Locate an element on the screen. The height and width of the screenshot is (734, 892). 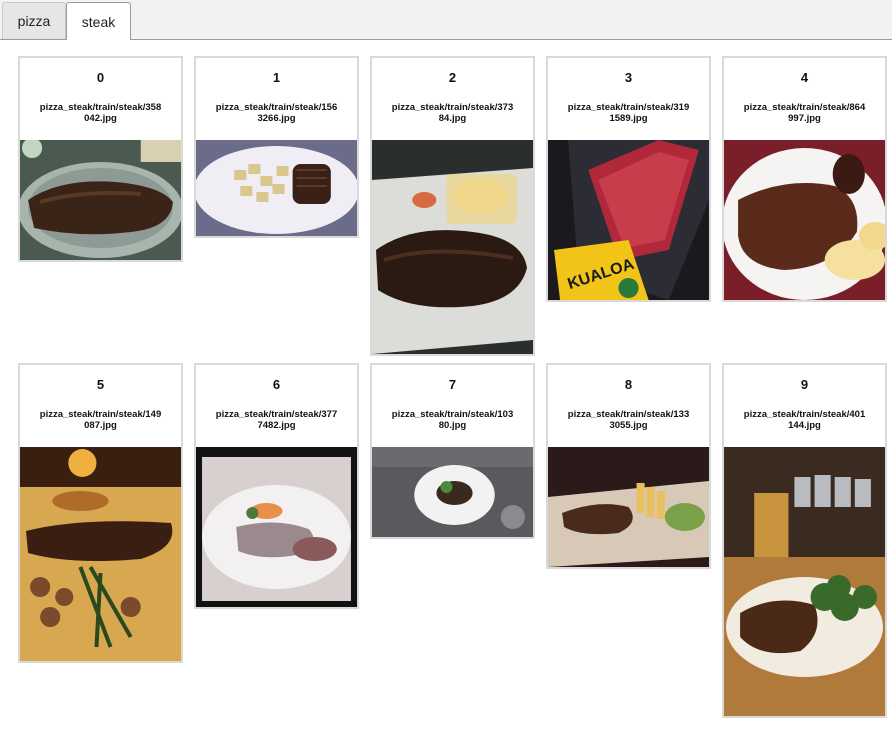
image-index: 8 is located at coordinates (628, 384).